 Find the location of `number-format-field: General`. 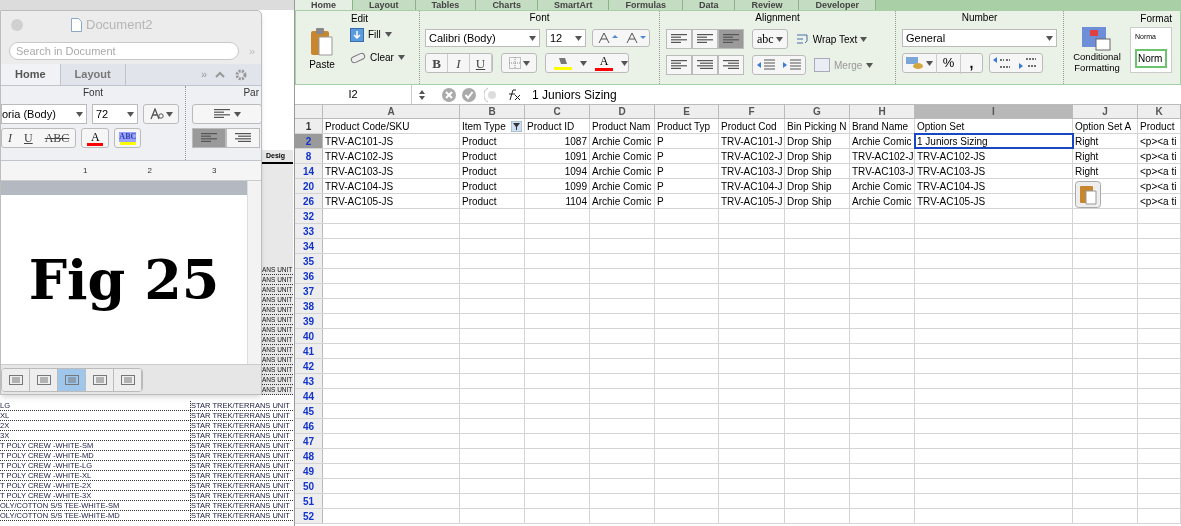

number-format-field: General is located at coordinates (979, 38).